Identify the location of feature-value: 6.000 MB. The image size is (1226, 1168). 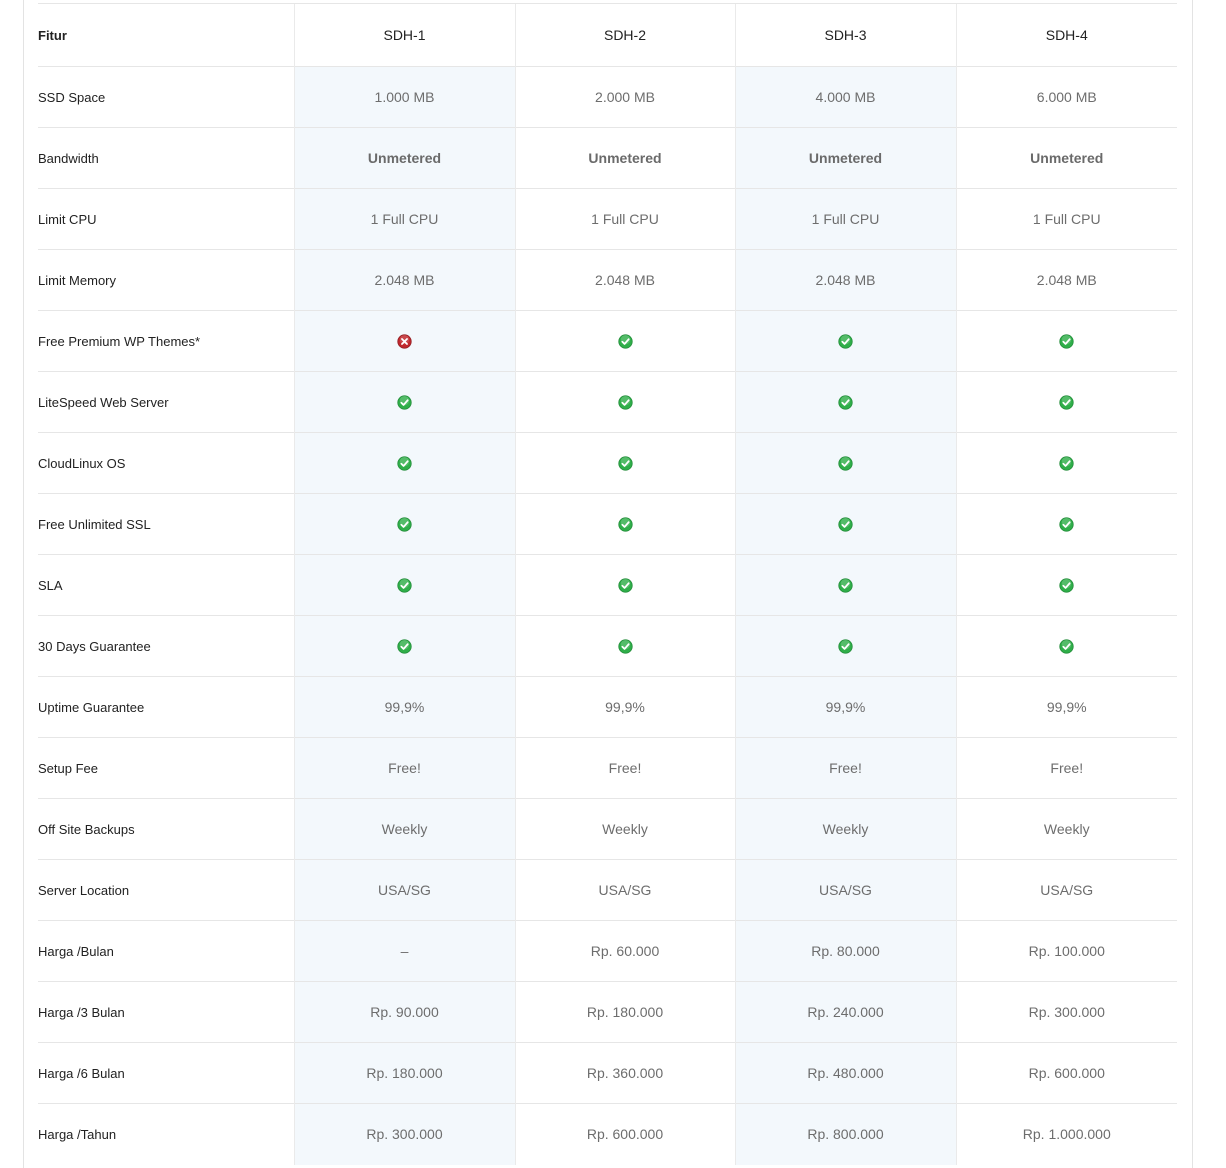
(1066, 97).